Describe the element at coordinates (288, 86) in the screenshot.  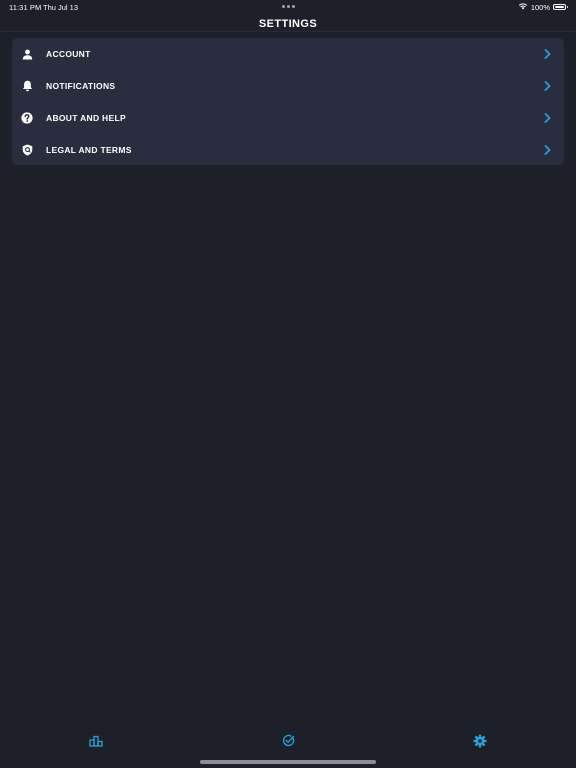
I see `settings-item-notifications: NOTIFICATIONS` at that location.